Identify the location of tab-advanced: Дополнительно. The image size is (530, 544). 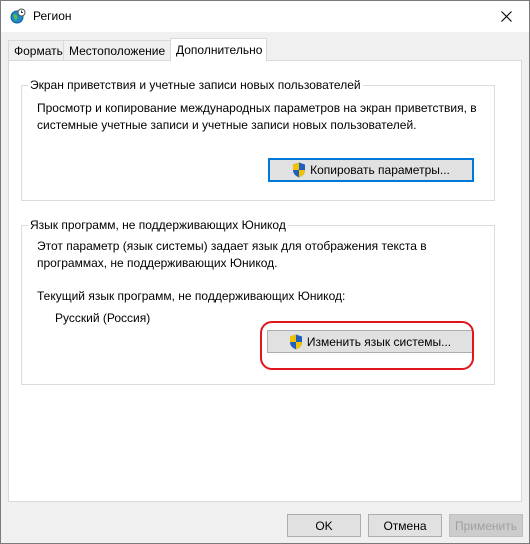
(218, 50).